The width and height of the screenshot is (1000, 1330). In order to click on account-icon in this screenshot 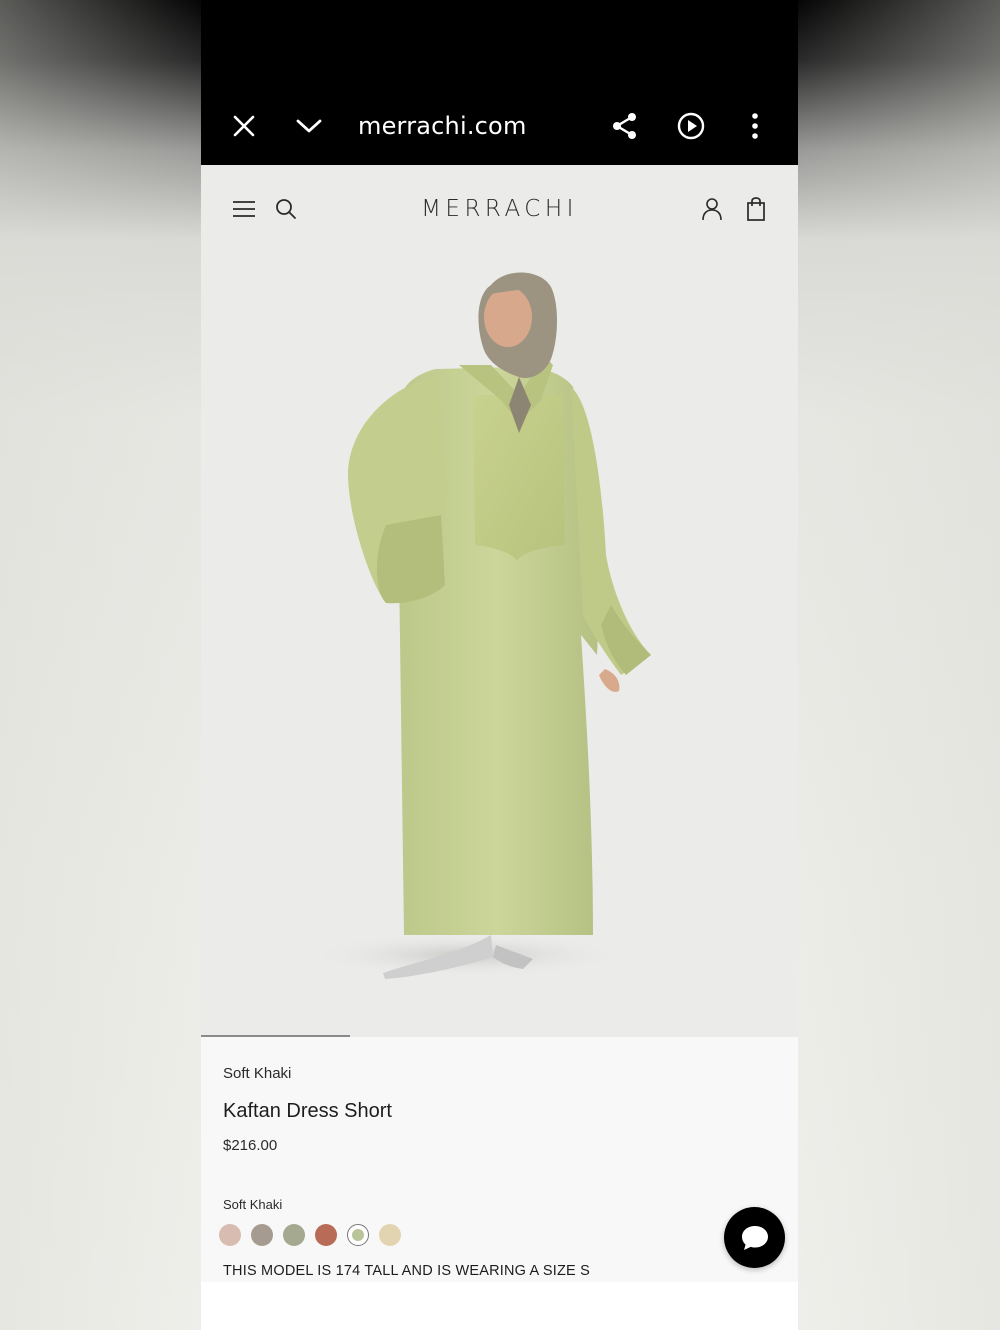, I will do `click(712, 209)`.